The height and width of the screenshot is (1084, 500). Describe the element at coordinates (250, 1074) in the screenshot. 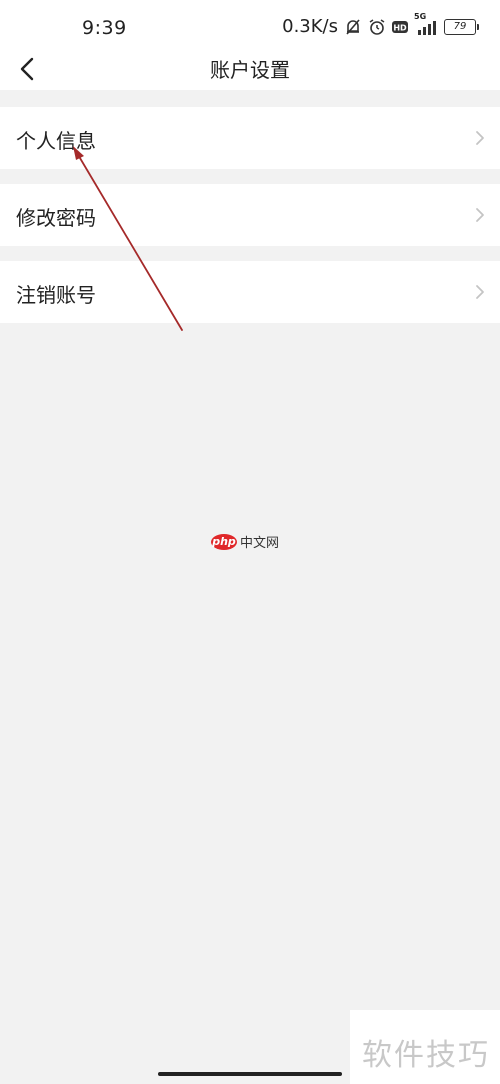

I see `home-indicator` at that location.